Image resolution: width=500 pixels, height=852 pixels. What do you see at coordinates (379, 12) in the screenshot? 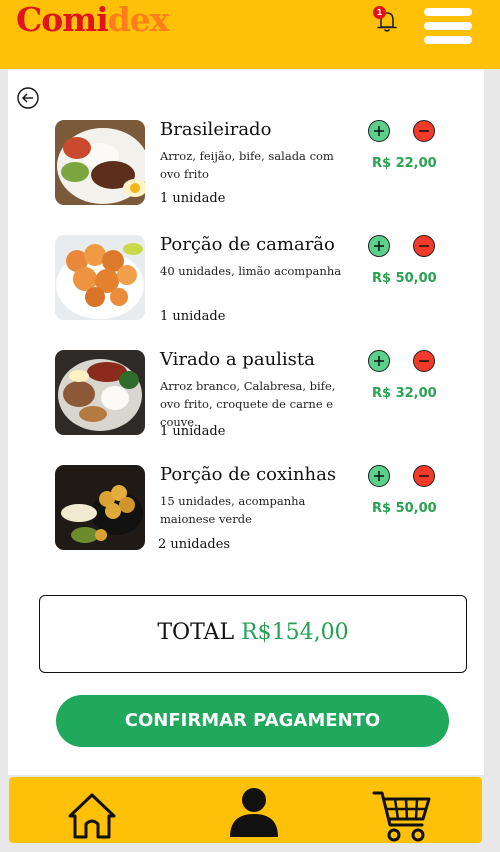
I see `notification-badge: 1` at bounding box center [379, 12].